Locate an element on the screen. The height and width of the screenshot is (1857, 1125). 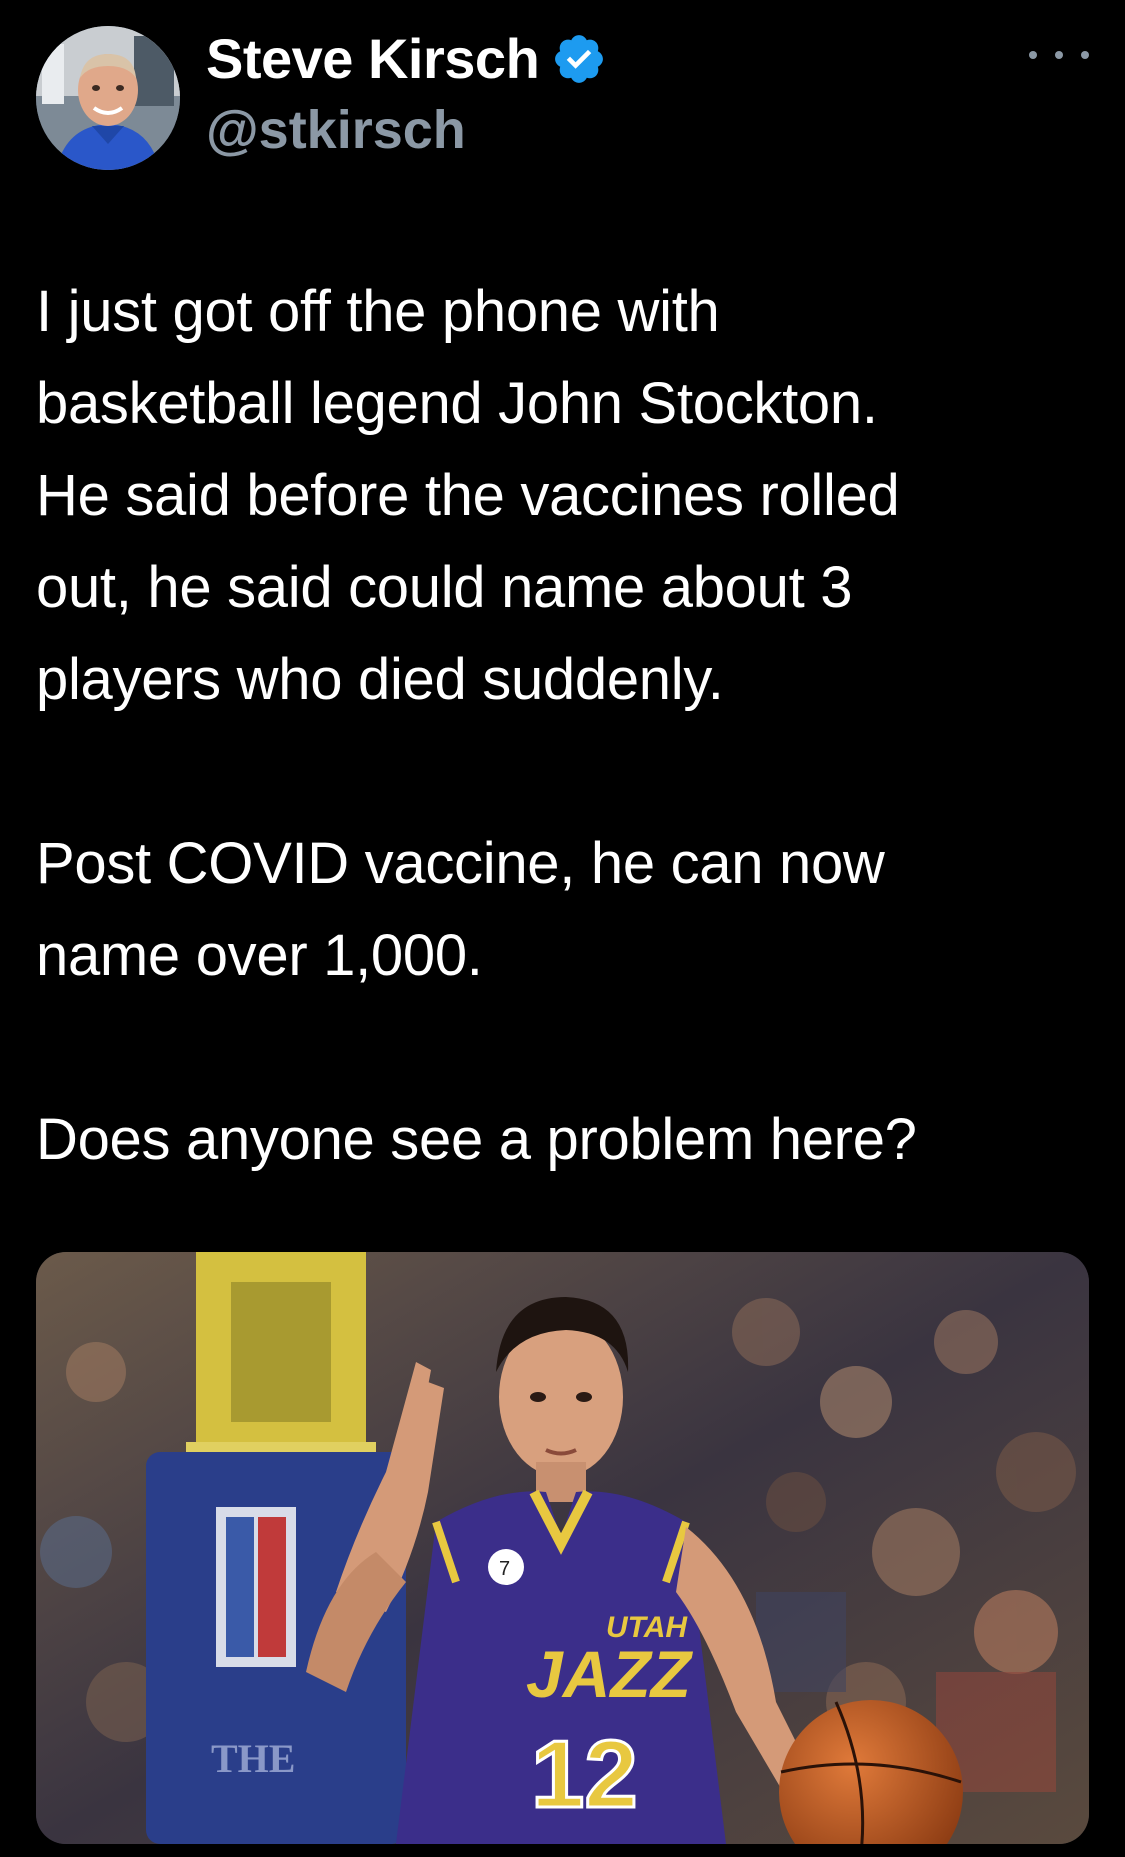
avatar-image is located at coordinates (108, 98).